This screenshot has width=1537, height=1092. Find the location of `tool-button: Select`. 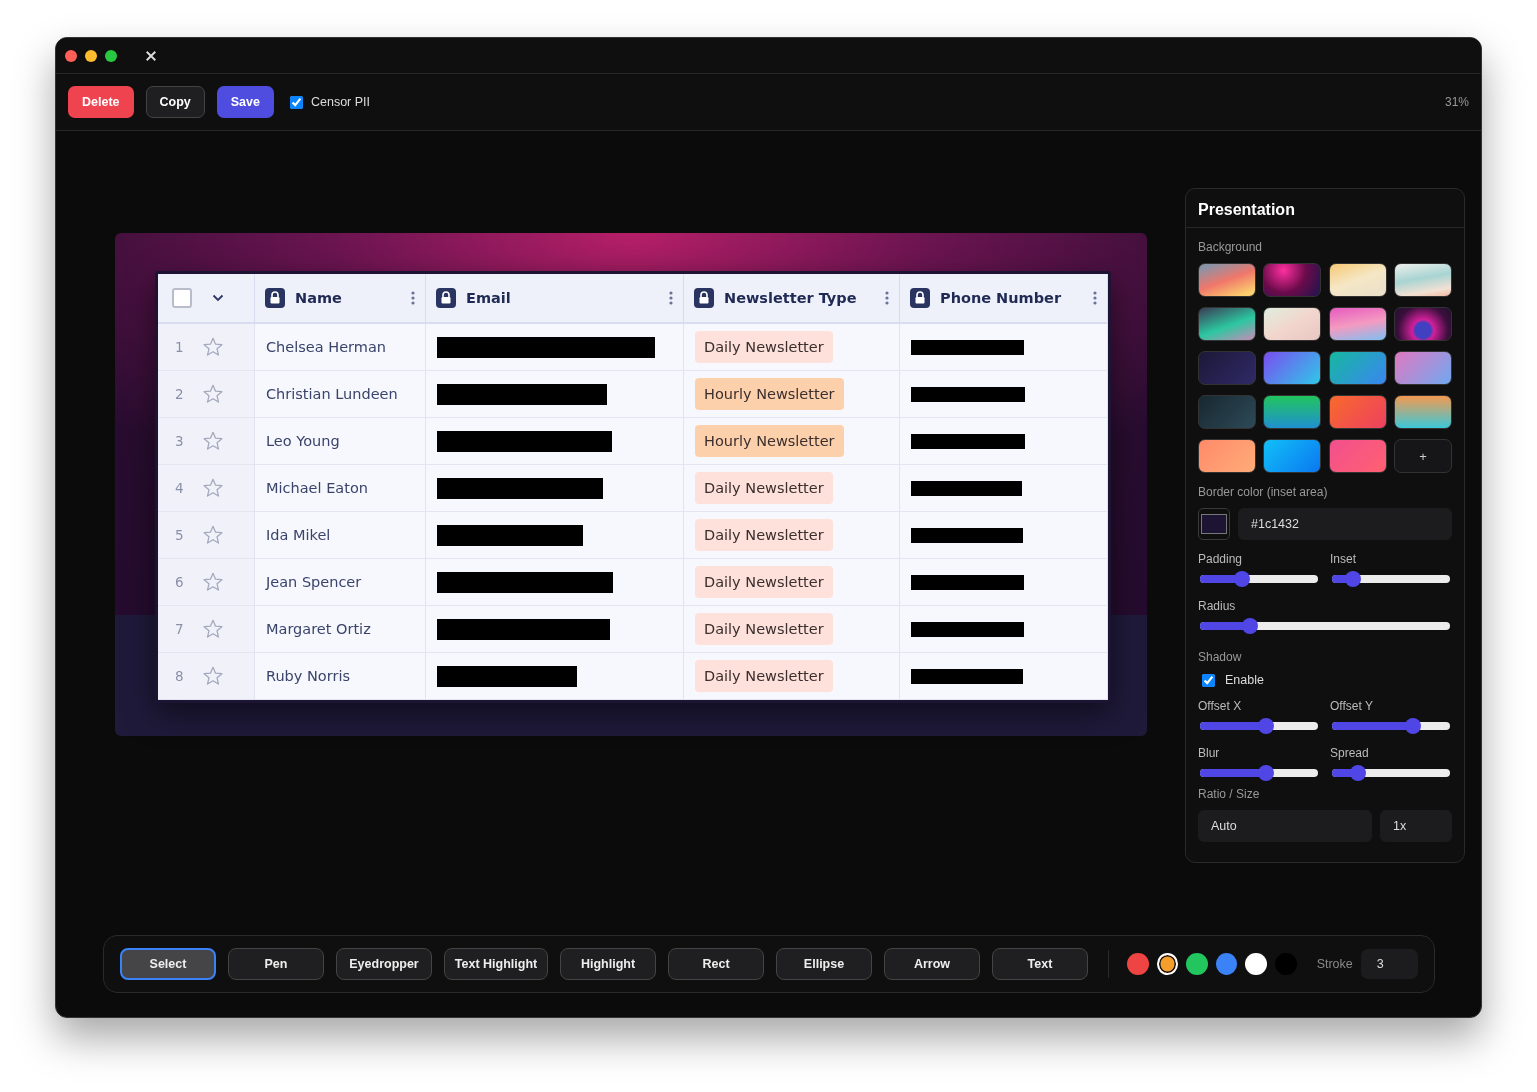

tool-button: Select is located at coordinates (168, 964).